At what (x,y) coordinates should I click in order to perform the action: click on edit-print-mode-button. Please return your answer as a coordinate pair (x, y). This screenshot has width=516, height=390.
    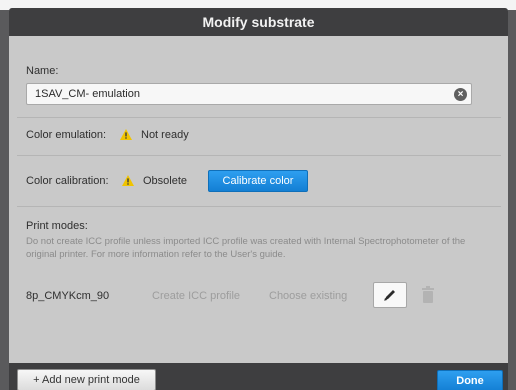
    Looking at the image, I should click on (390, 295).